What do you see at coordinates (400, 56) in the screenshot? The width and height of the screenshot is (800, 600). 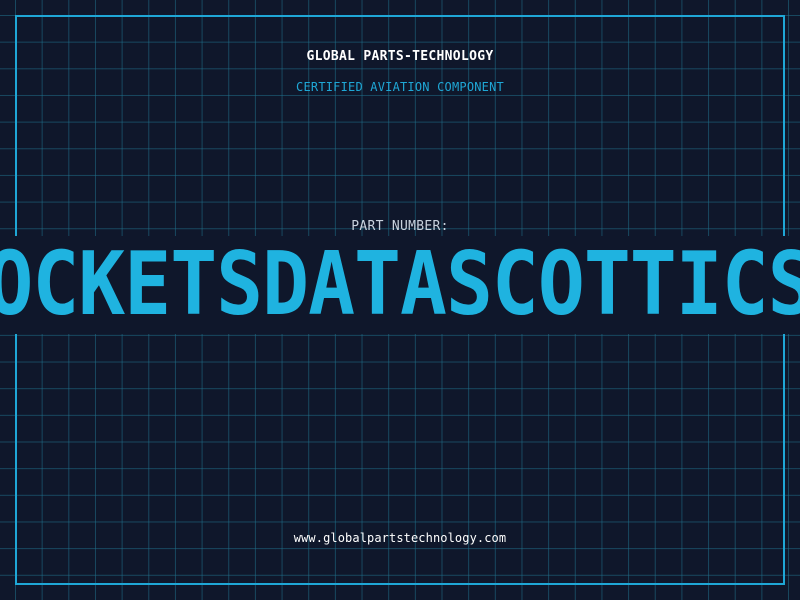 I see `company-name: GLOBAL PARTS-TECHNOLOGY` at bounding box center [400, 56].